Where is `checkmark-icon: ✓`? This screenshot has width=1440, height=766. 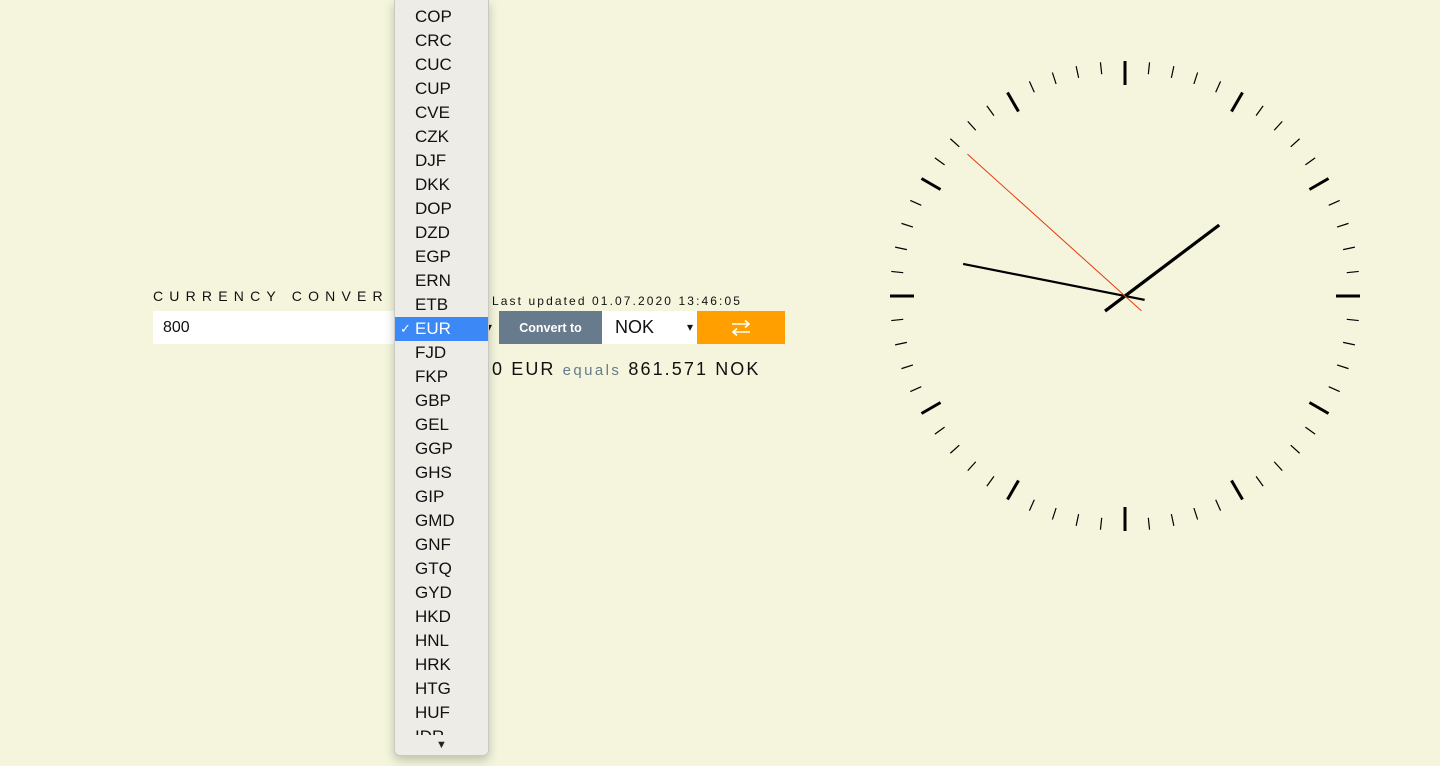
checkmark-icon: ✓ is located at coordinates (405, 328).